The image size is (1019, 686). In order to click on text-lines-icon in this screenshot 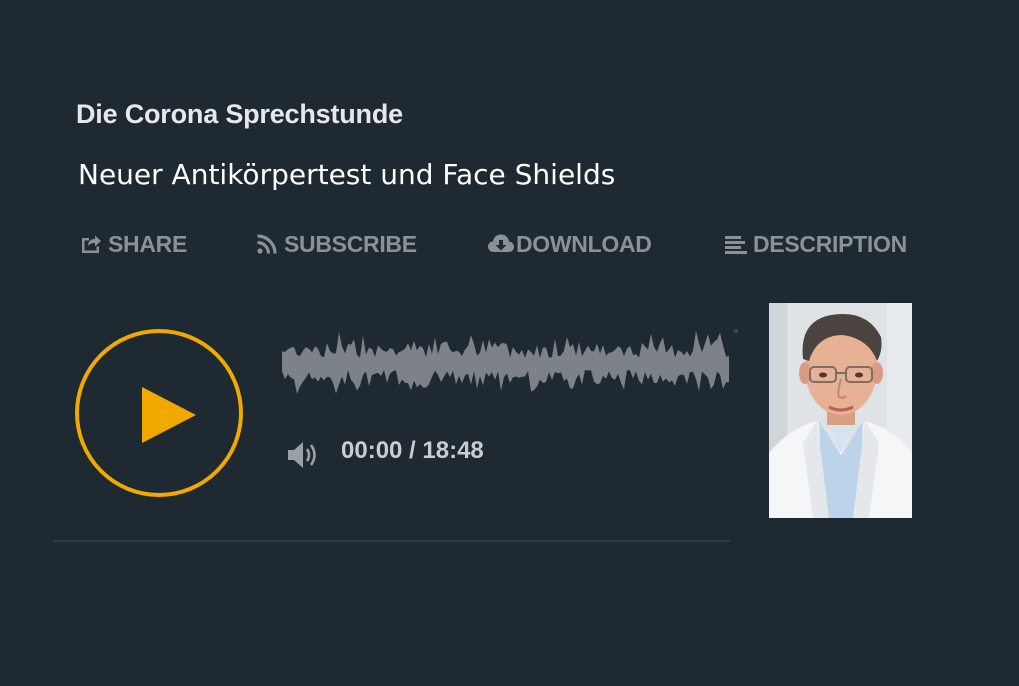, I will do `click(736, 244)`.